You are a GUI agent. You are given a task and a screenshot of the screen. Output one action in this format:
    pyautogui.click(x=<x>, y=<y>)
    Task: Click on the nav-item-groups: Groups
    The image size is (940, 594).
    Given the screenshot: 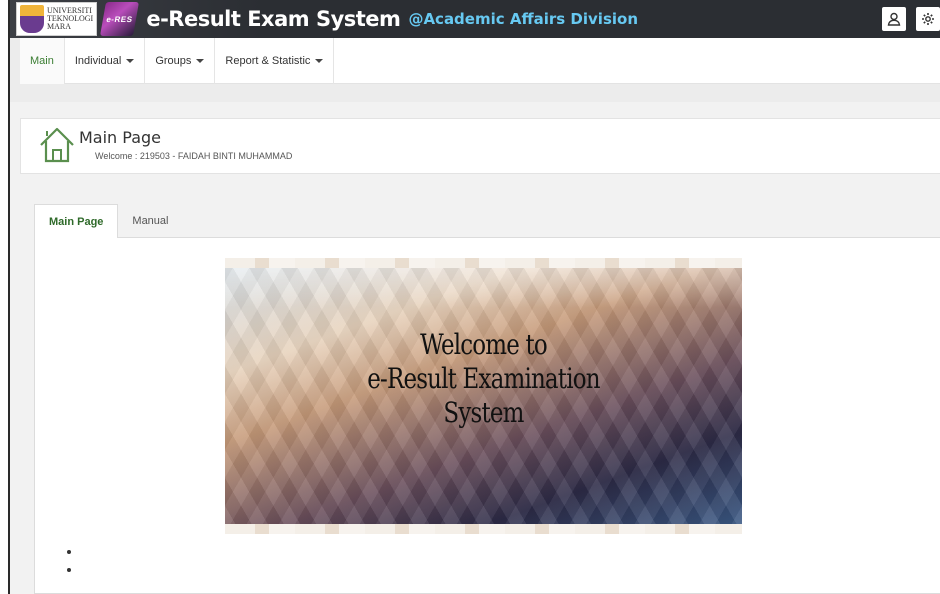 What is the action you would take?
    pyautogui.click(x=180, y=61)
    